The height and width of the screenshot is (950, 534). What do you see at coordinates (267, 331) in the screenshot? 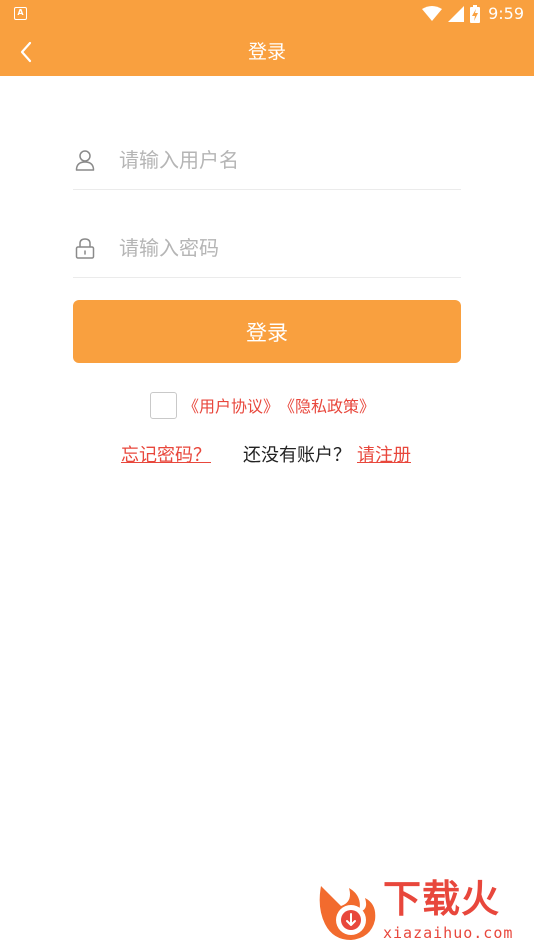
I see `login-button: 登录` at bounding box center [267, 331].